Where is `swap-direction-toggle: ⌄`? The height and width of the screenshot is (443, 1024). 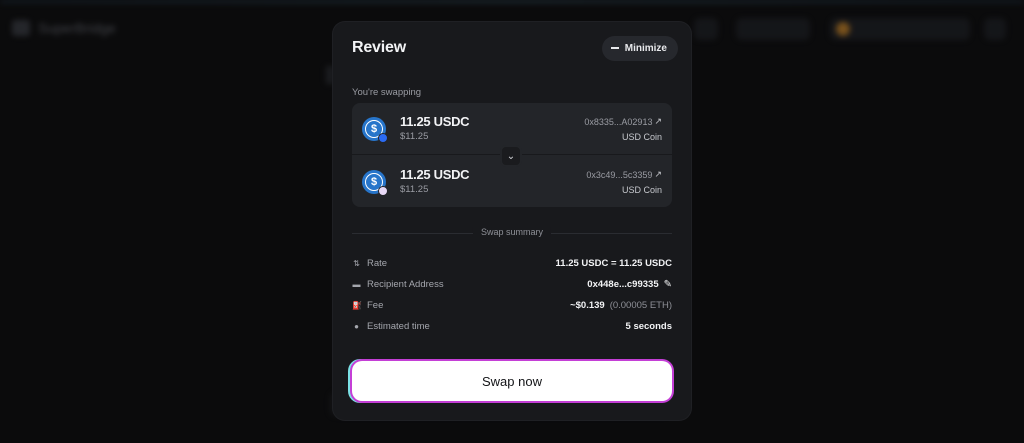
swap-direction-toggle: ⌄ is located at coordinates (511, 156).